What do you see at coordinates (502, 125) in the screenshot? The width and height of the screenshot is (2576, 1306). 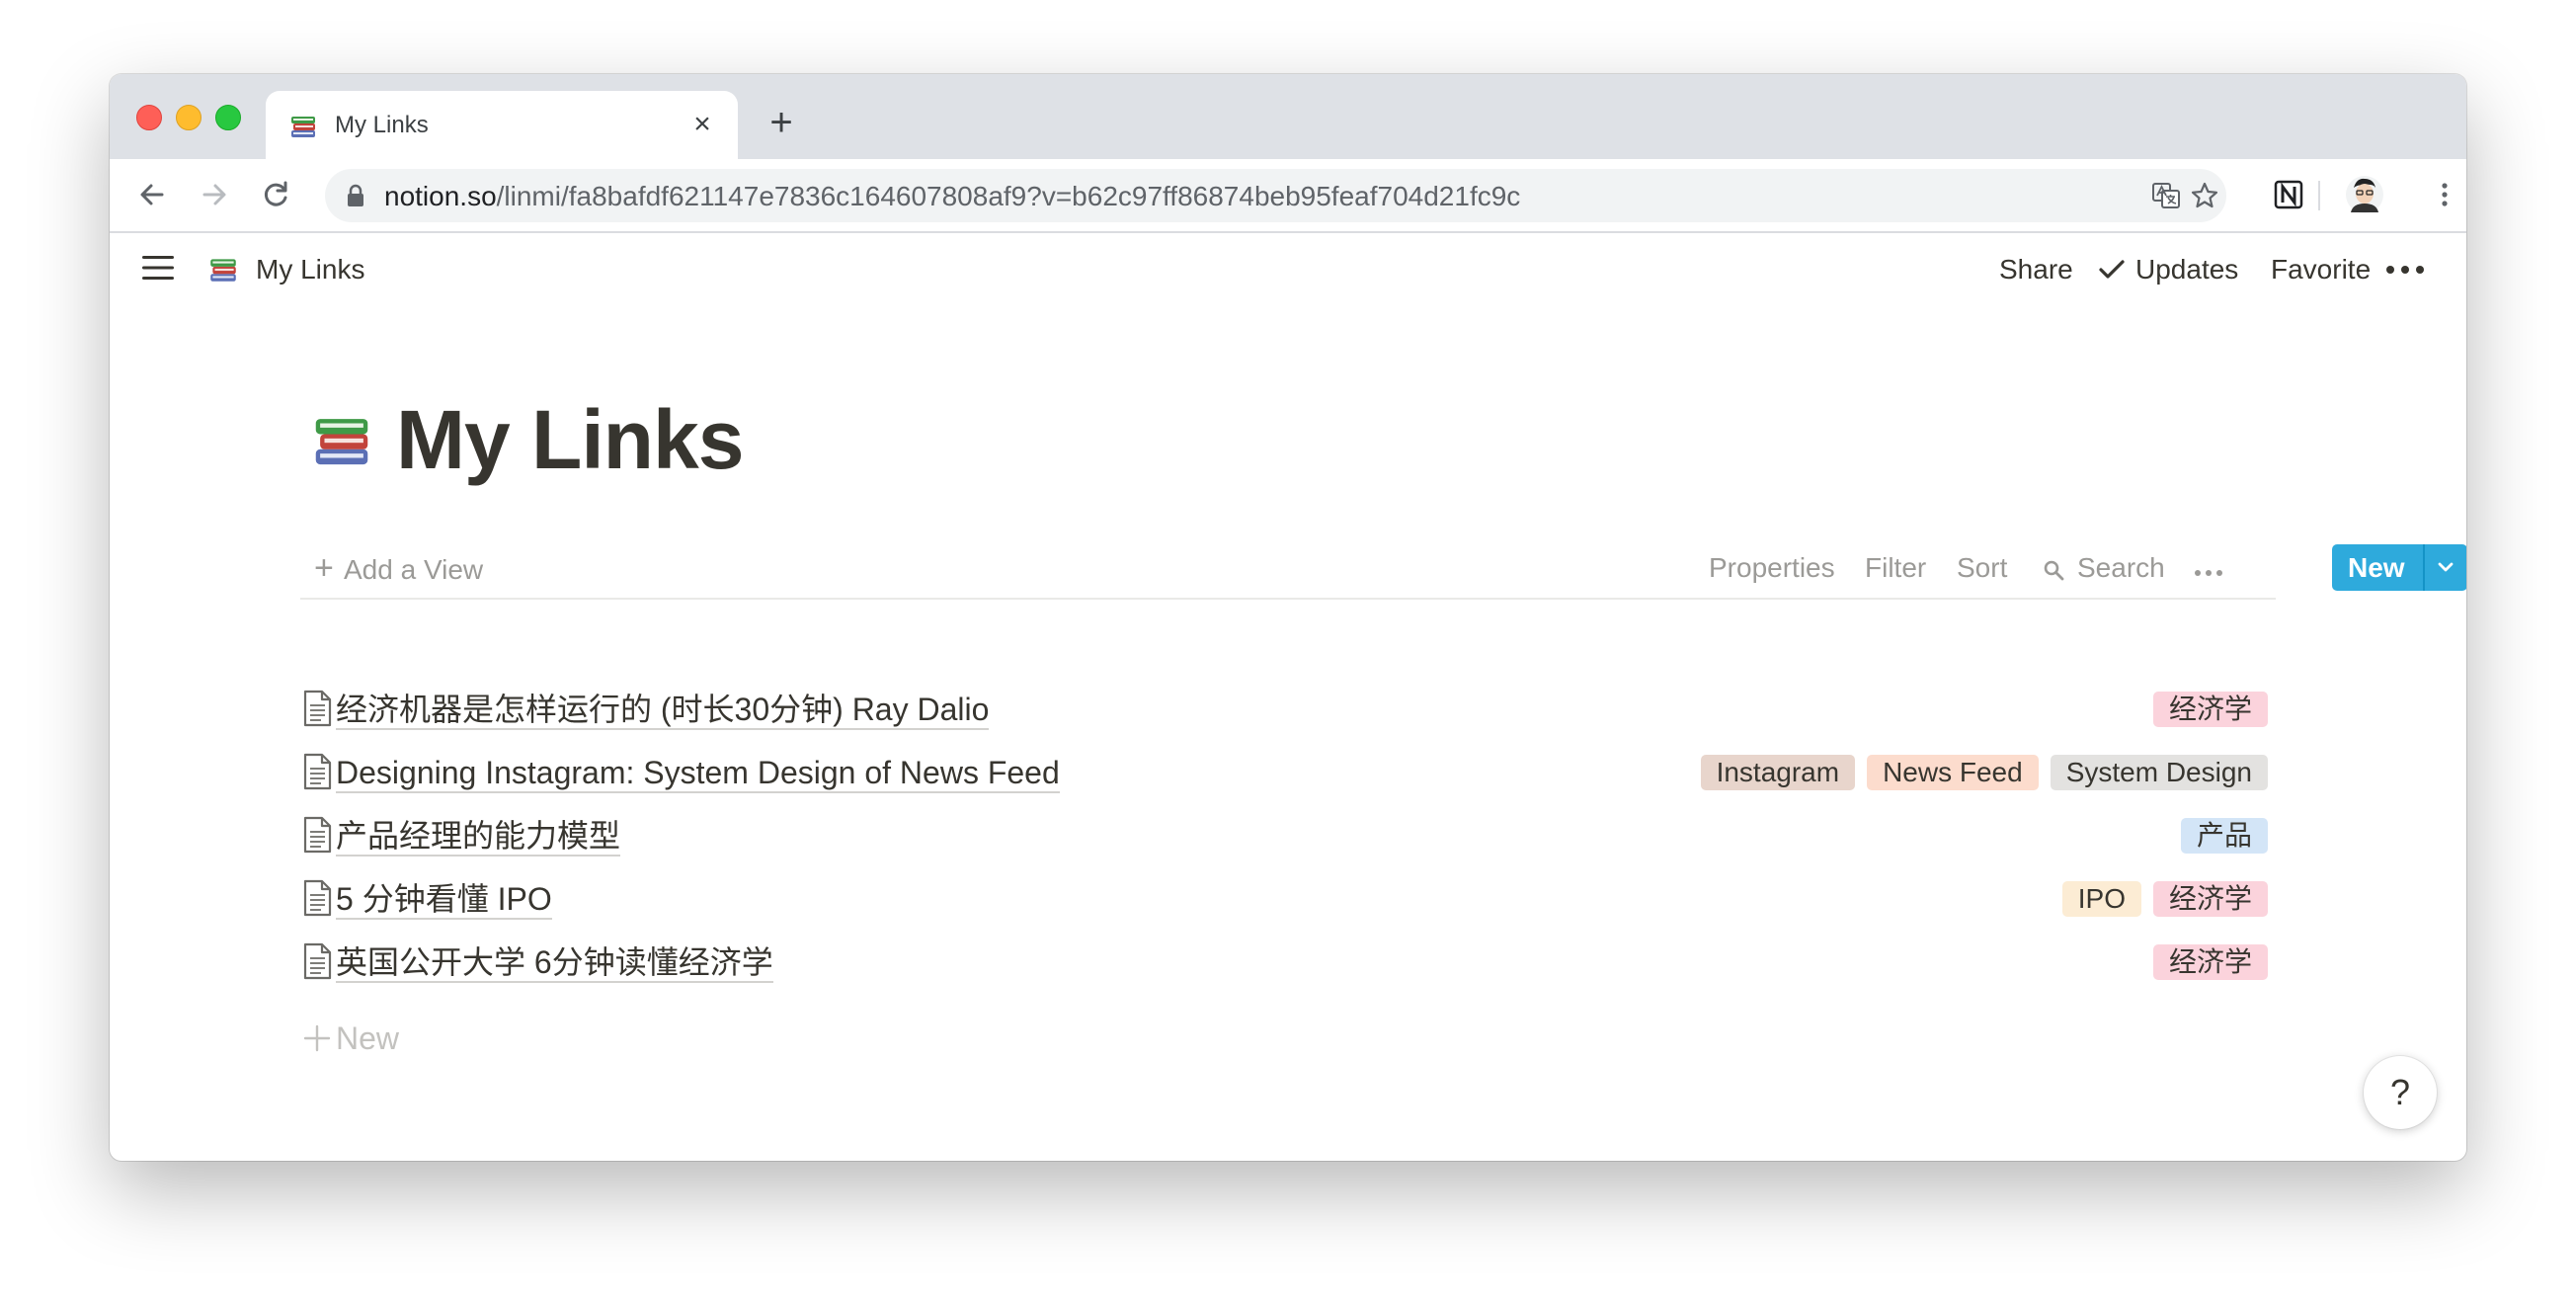 I see `browser-tab: My Links ×` at bounding box center [502, 125].